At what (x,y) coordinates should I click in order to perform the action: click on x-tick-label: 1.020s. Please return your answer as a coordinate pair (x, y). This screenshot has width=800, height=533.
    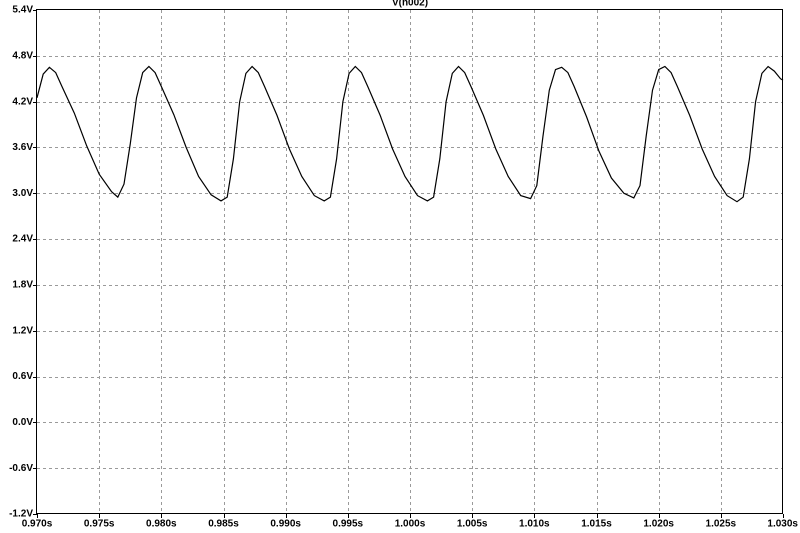
    Looking at the image, I should click on (658, 524).